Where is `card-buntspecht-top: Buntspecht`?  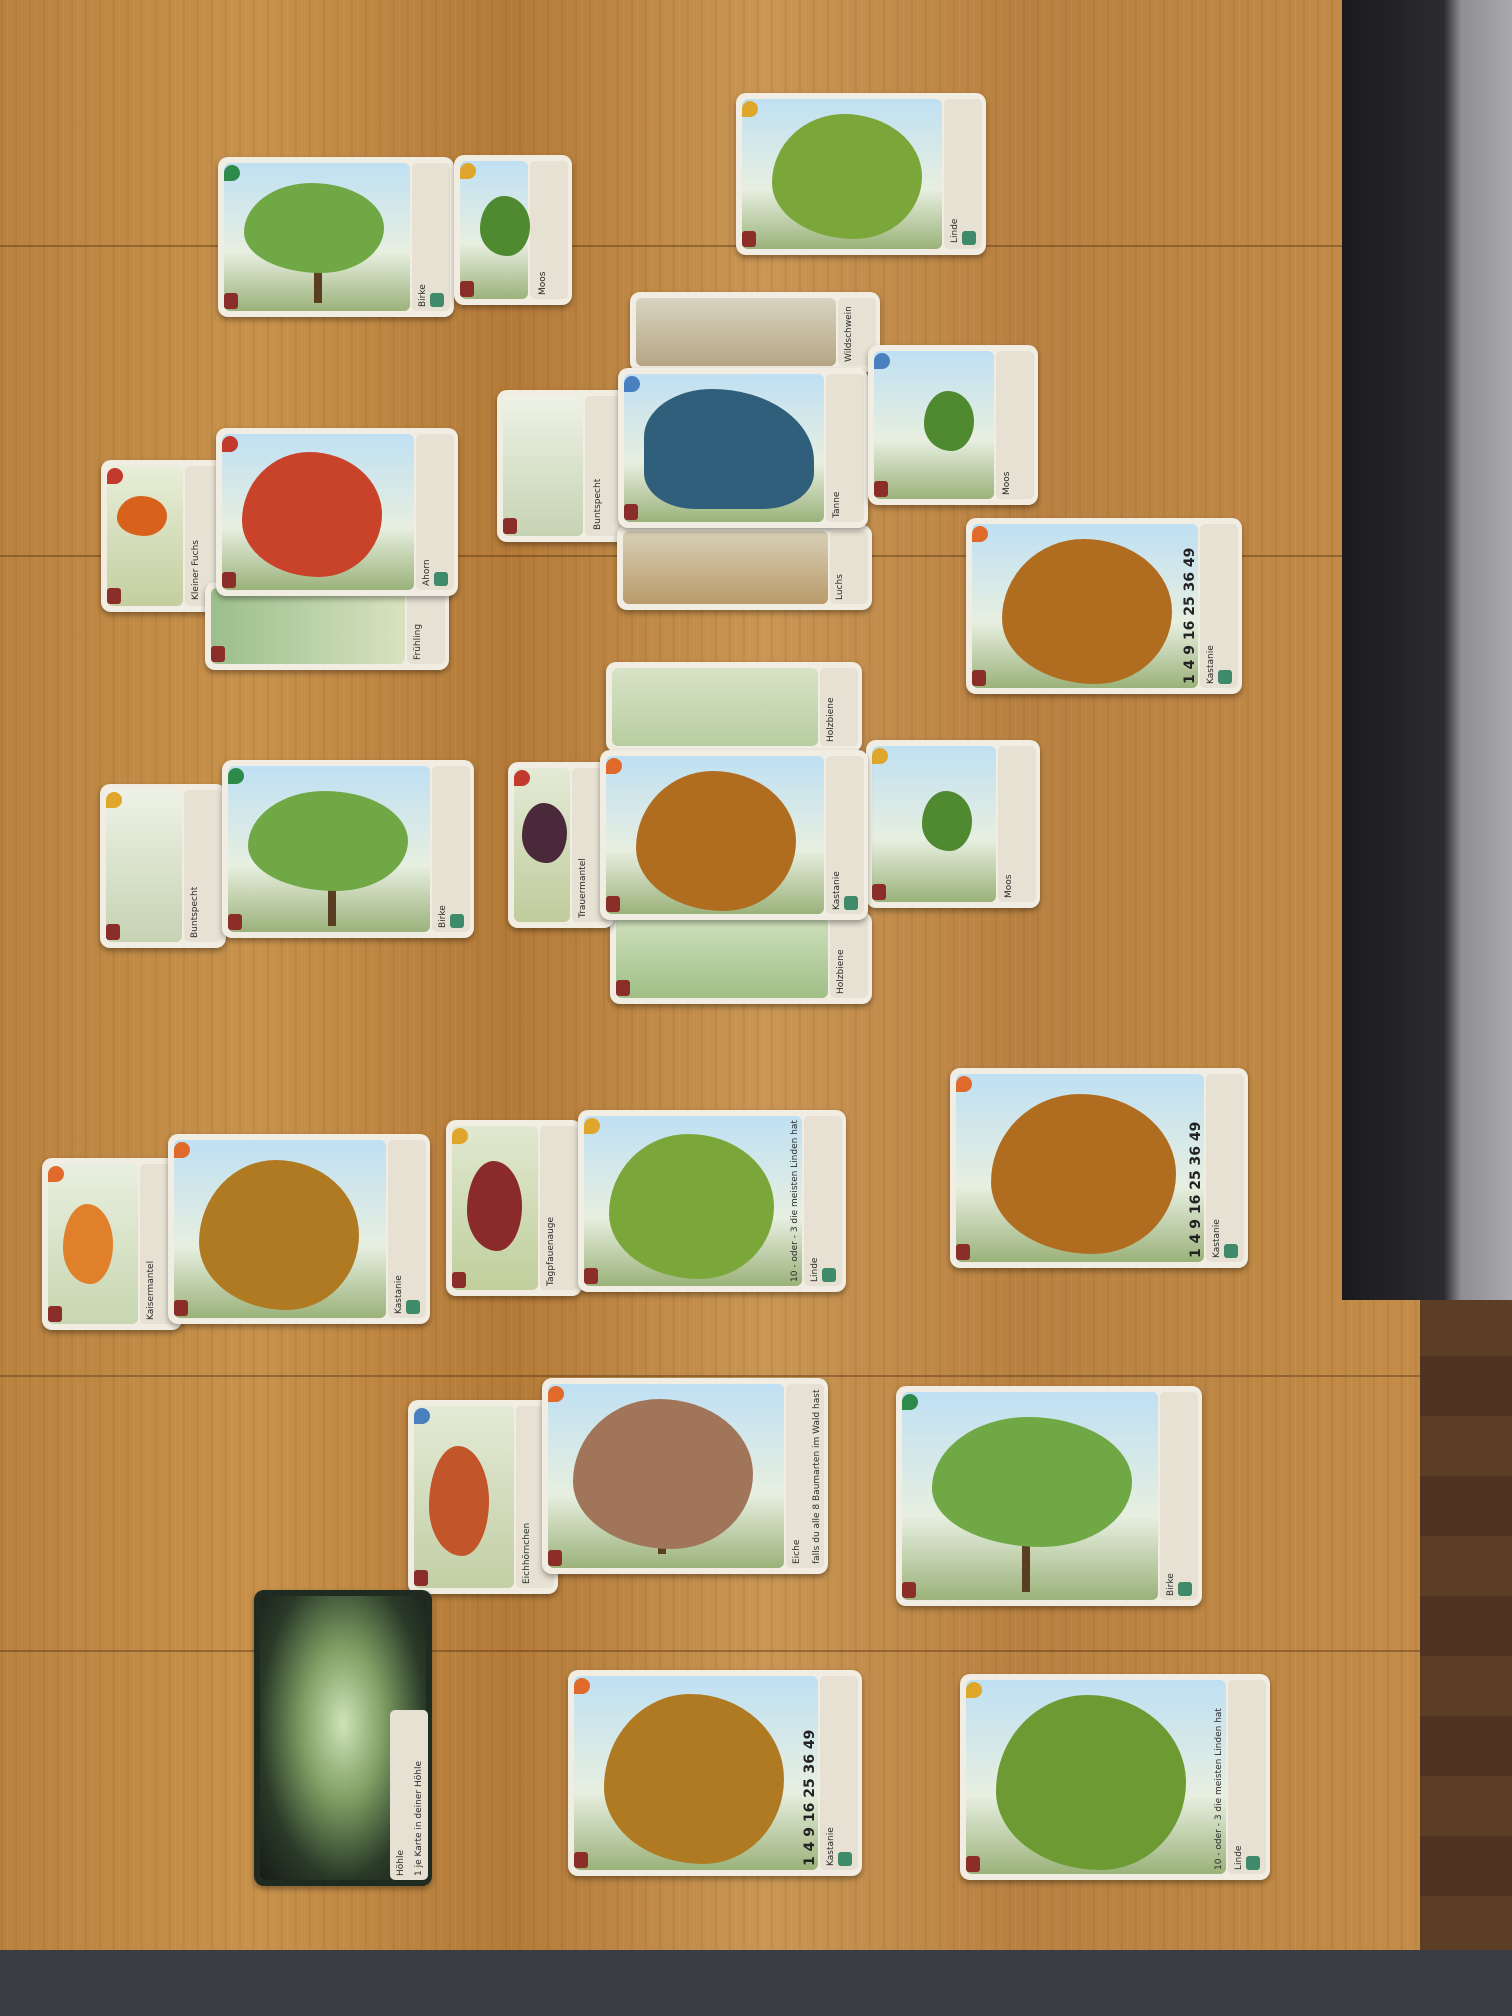
card-buntspecht-top: Buntspecht is located at coordinates (562, 466).